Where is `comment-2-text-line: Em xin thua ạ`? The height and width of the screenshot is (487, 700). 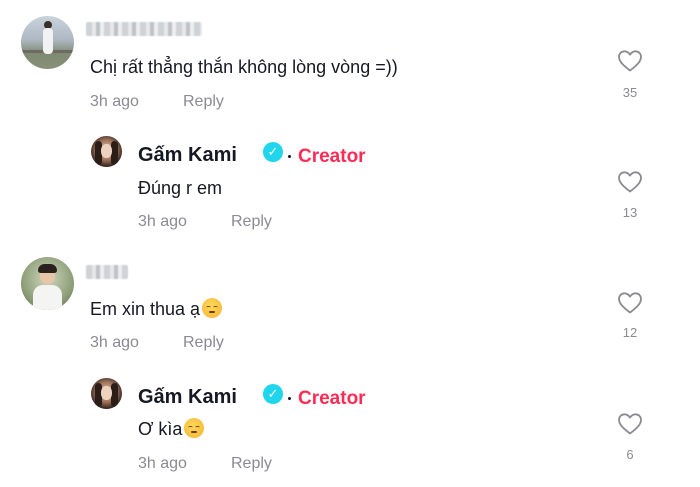 comment-2-text-line: Em xin thua ạ is located at coordinates (156, 309).